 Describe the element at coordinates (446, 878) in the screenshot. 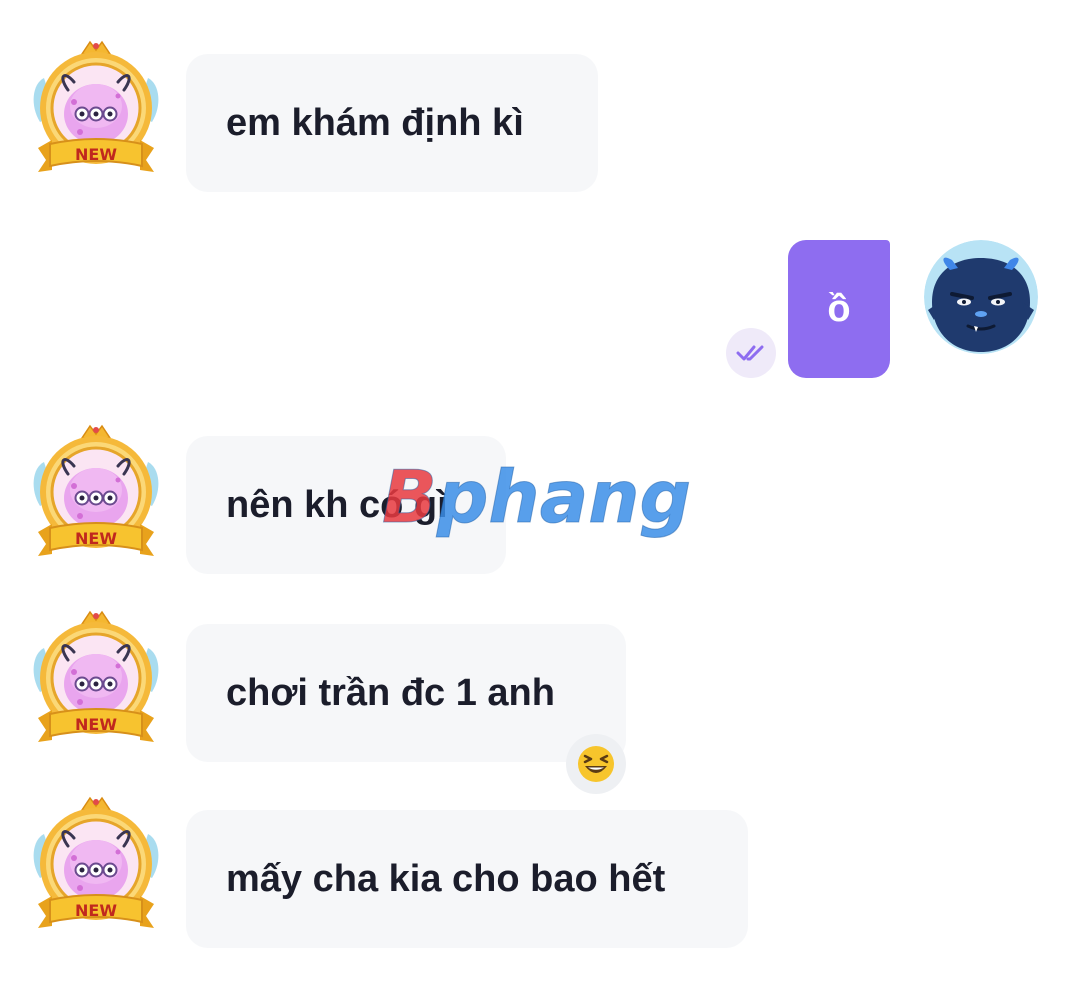

I see `message-text: mấy cha kia cho bao hết` at that location.